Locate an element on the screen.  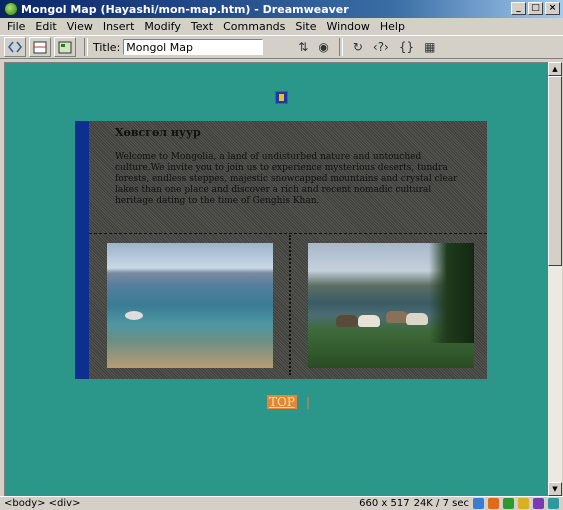
scroll-thumb is located at coordinates (555, 171).